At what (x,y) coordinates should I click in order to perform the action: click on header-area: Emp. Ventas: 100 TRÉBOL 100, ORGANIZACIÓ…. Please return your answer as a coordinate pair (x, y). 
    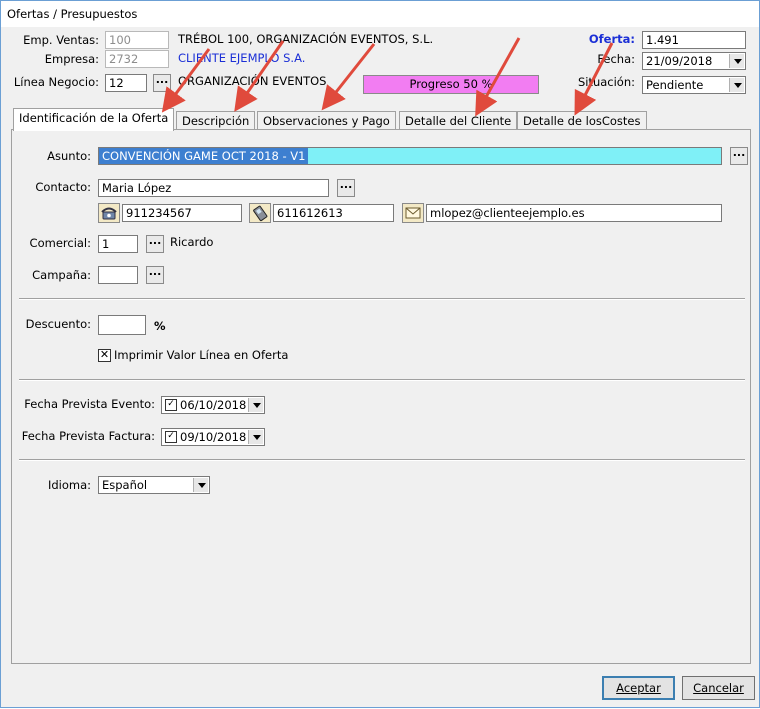
    Looking at the image, I should click on (380, 64).